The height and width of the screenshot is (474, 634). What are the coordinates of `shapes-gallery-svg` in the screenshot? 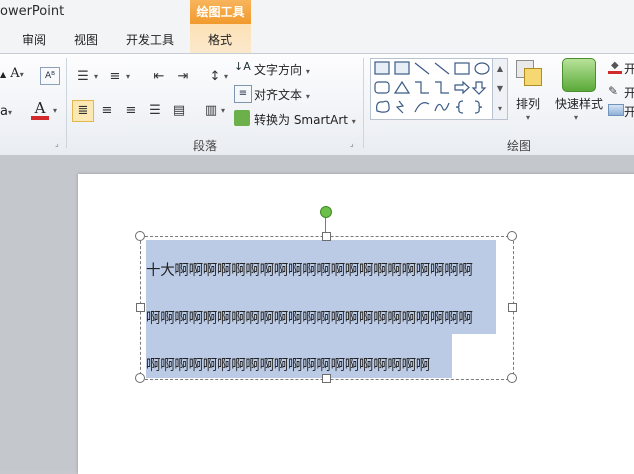 It's located at (432, 87).